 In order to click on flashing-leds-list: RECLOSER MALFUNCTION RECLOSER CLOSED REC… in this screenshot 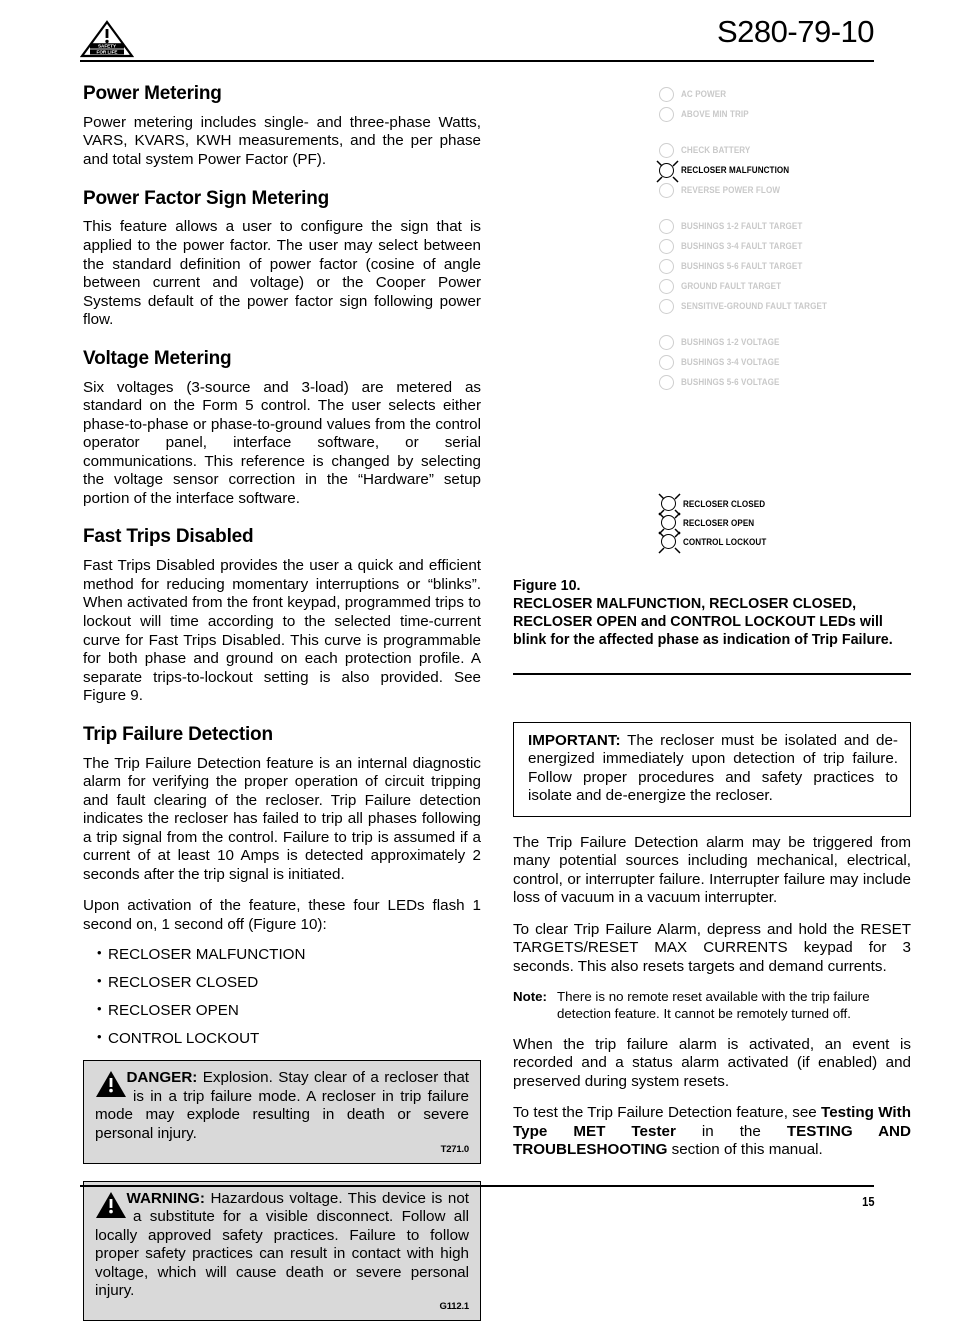, I will do `click(282, 996)`.